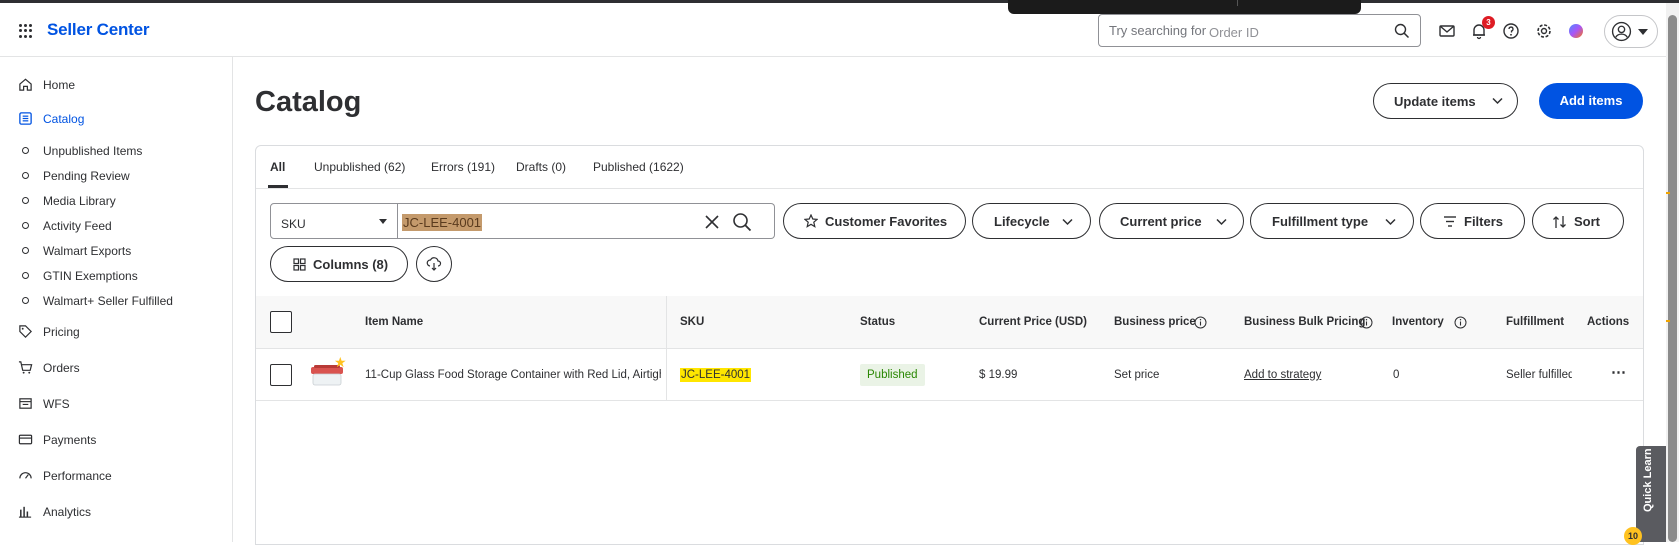 The height and width of the screenshot is (545, 1679). What do you see at coordinates (1450, 221) in the screenshot?
I see `filter-lines-icon` at bounding box center [1450, 221].